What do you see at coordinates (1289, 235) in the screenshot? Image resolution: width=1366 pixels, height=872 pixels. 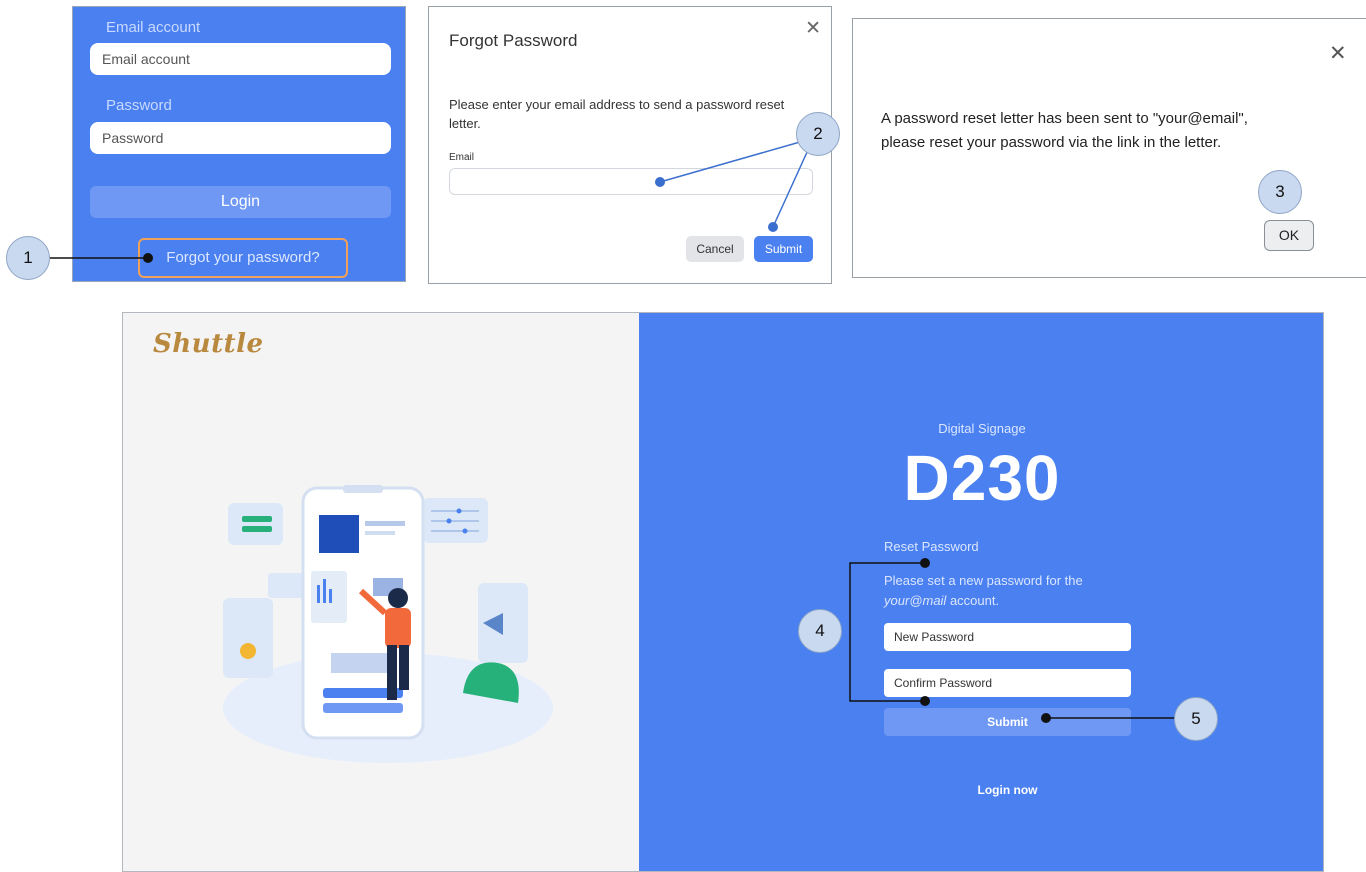 I see `ok-button: OK` at bounding box center [1289, 235].